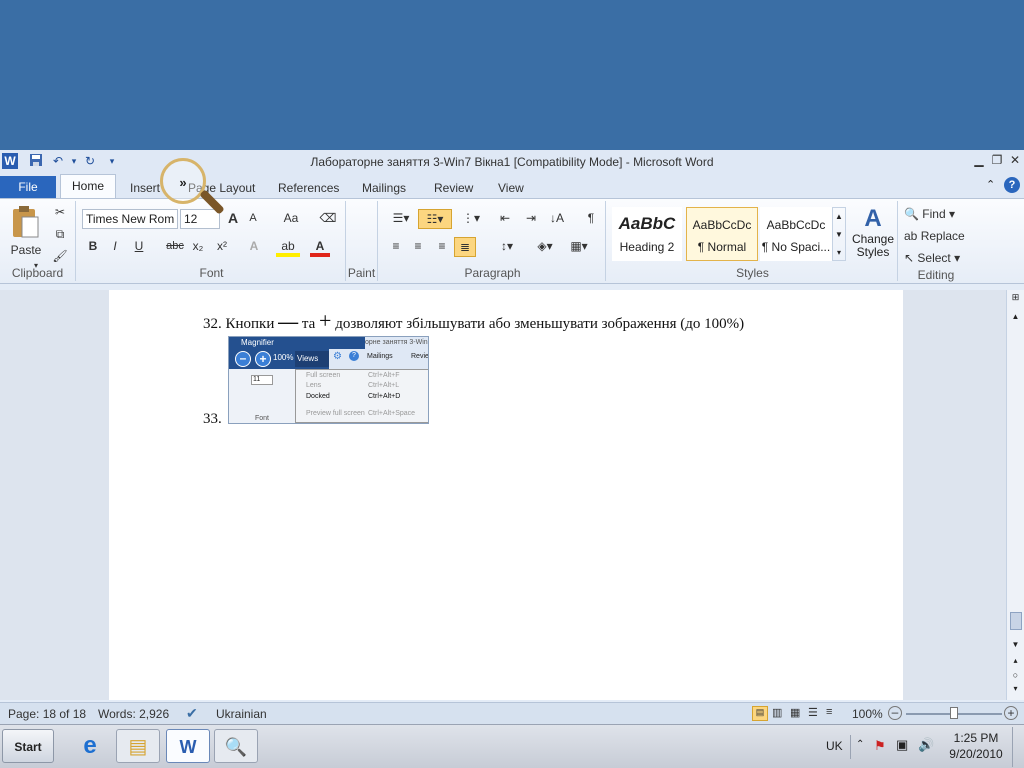  Describe the element at coordinates (902, 745) in the screenshot. I see `network-icon: ▣` at that location.